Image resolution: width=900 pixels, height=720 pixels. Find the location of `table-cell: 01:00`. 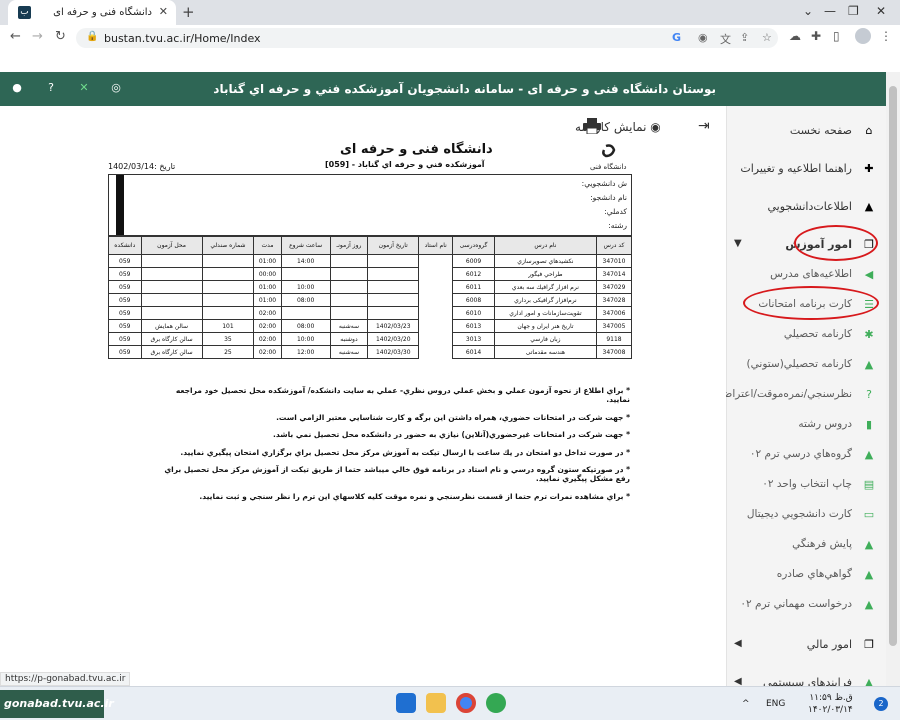

table-cell: 01:00 is located at coordinates (267, 261).